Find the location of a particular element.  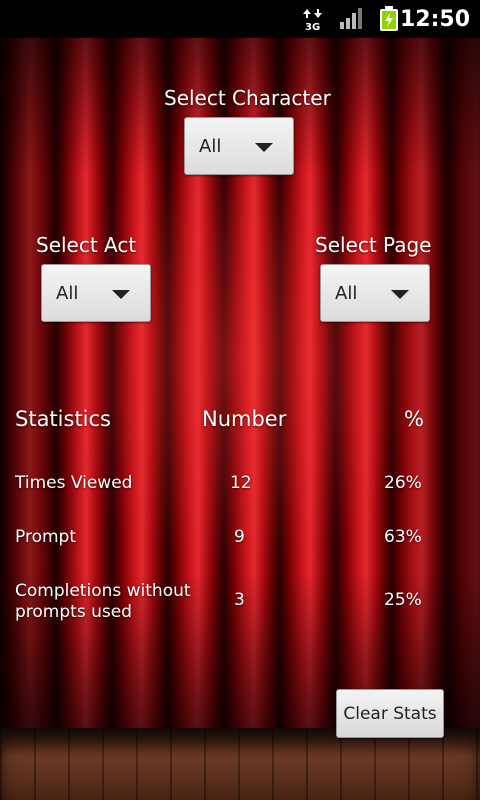

status-time: 12:50 is located at coordinates (434, 19).